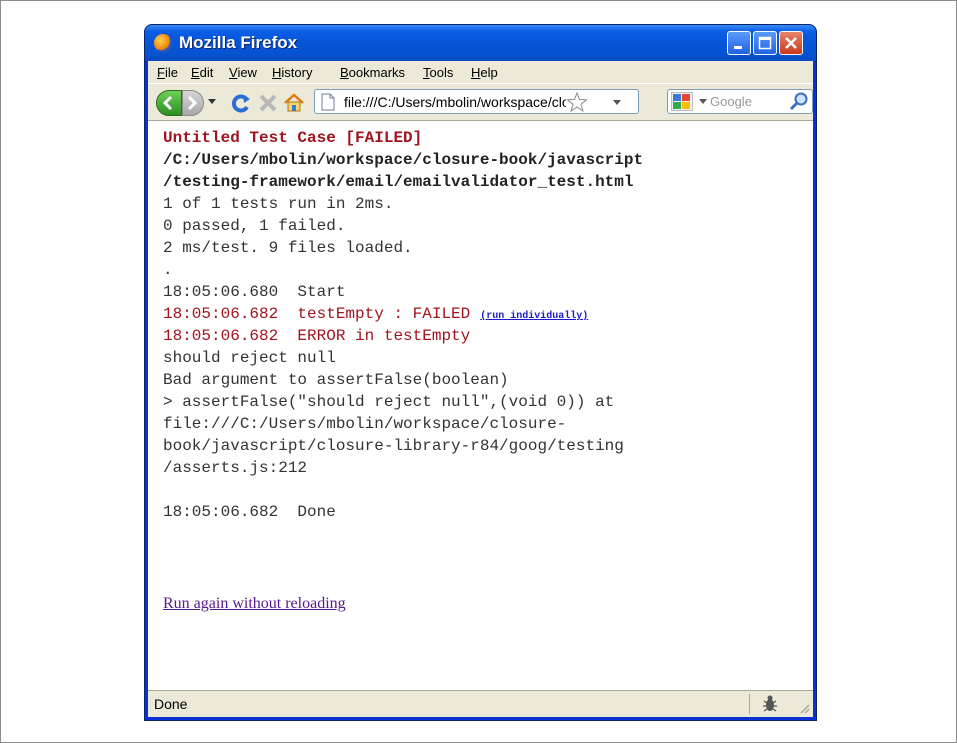 The height and width of the screenshot is (743, 957). What do you see at coordinates (328, 102) in the screenshot?
I see `page-icon` at bounding box center [328, 102].